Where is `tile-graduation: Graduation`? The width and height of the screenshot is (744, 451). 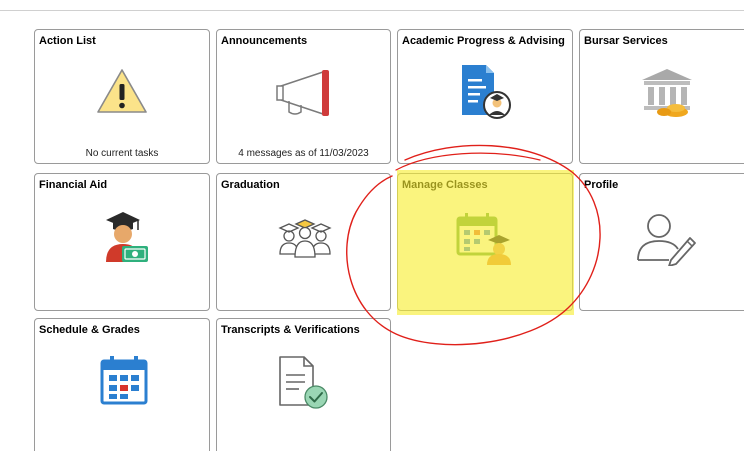 tile-graduation: Graduation is located at coordinates (303, 242).